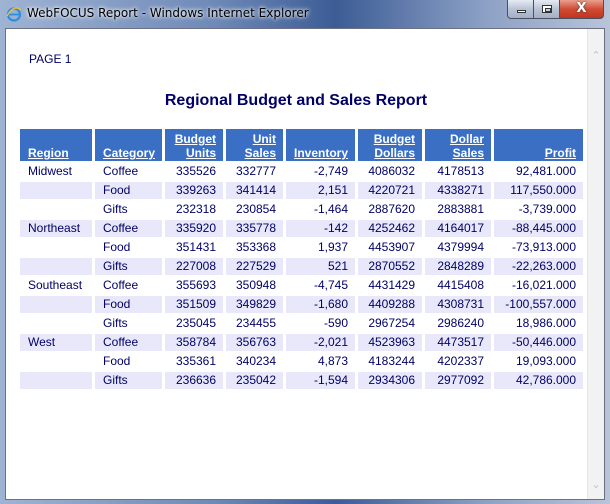  I want to click on profit-cell: -3,739.000, so click(547, 209).